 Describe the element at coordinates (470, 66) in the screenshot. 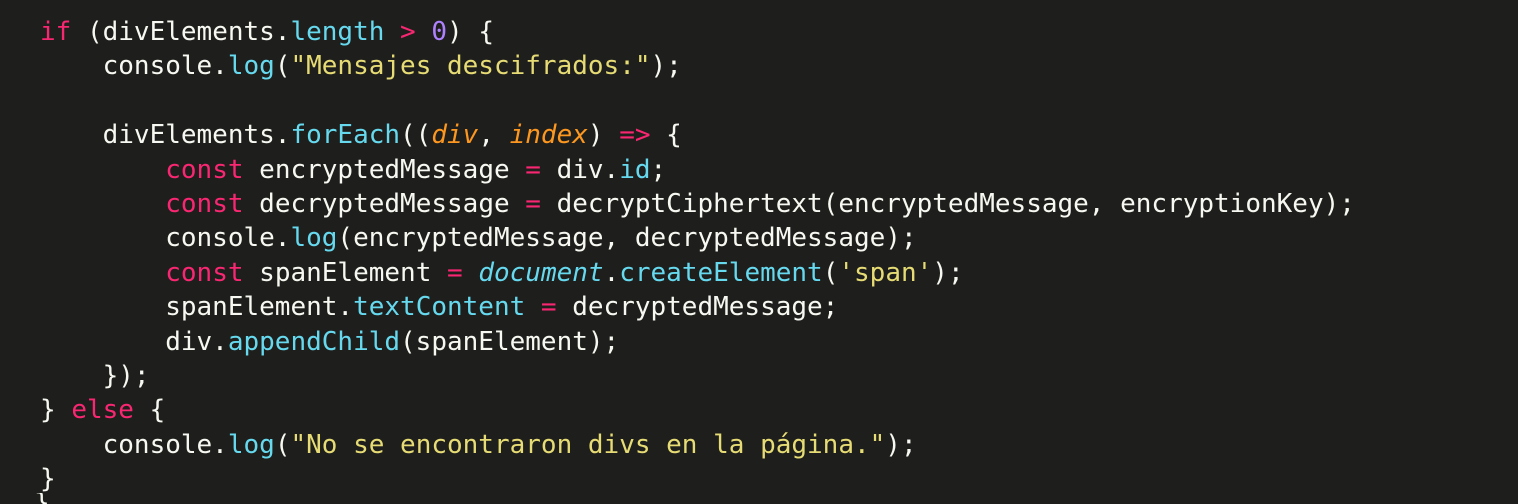

I see `code-token-string: "Mensajes descifrados:"` at that location.